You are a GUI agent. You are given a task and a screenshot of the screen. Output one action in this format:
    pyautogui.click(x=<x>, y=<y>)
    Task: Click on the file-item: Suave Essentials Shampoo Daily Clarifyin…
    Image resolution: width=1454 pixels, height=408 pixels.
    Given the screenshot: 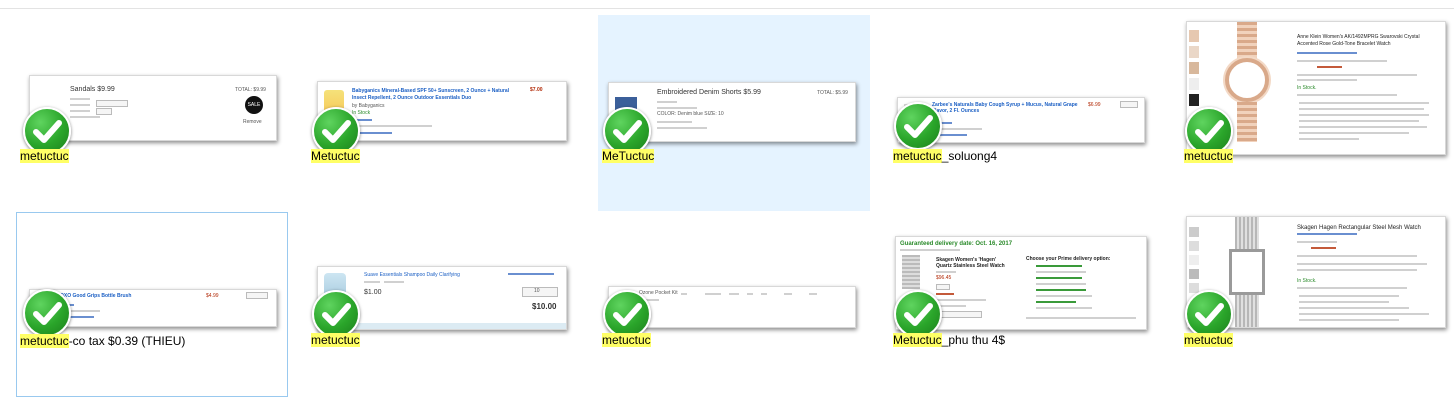 What is the action you would take?
    pyautogui.click(x=443, y=310)
    